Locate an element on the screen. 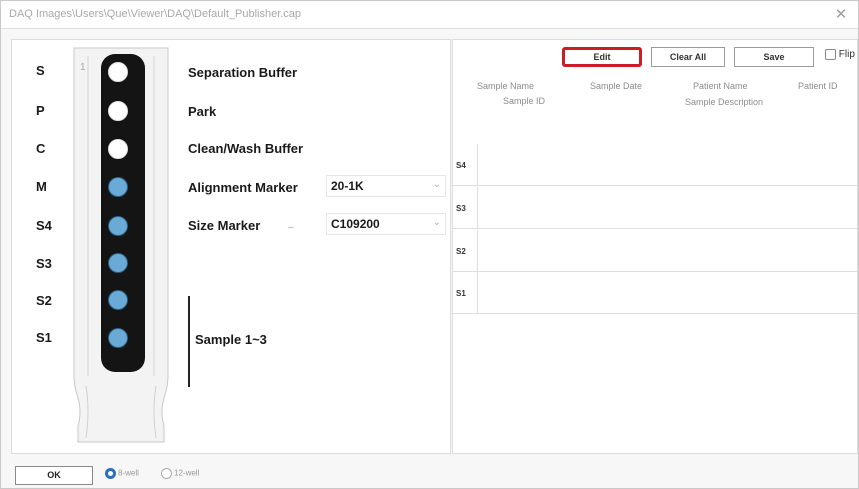 Image resolution: width=859 pixels, height=489 pixels. position-label-p: P is located at coordinates (40, 110).